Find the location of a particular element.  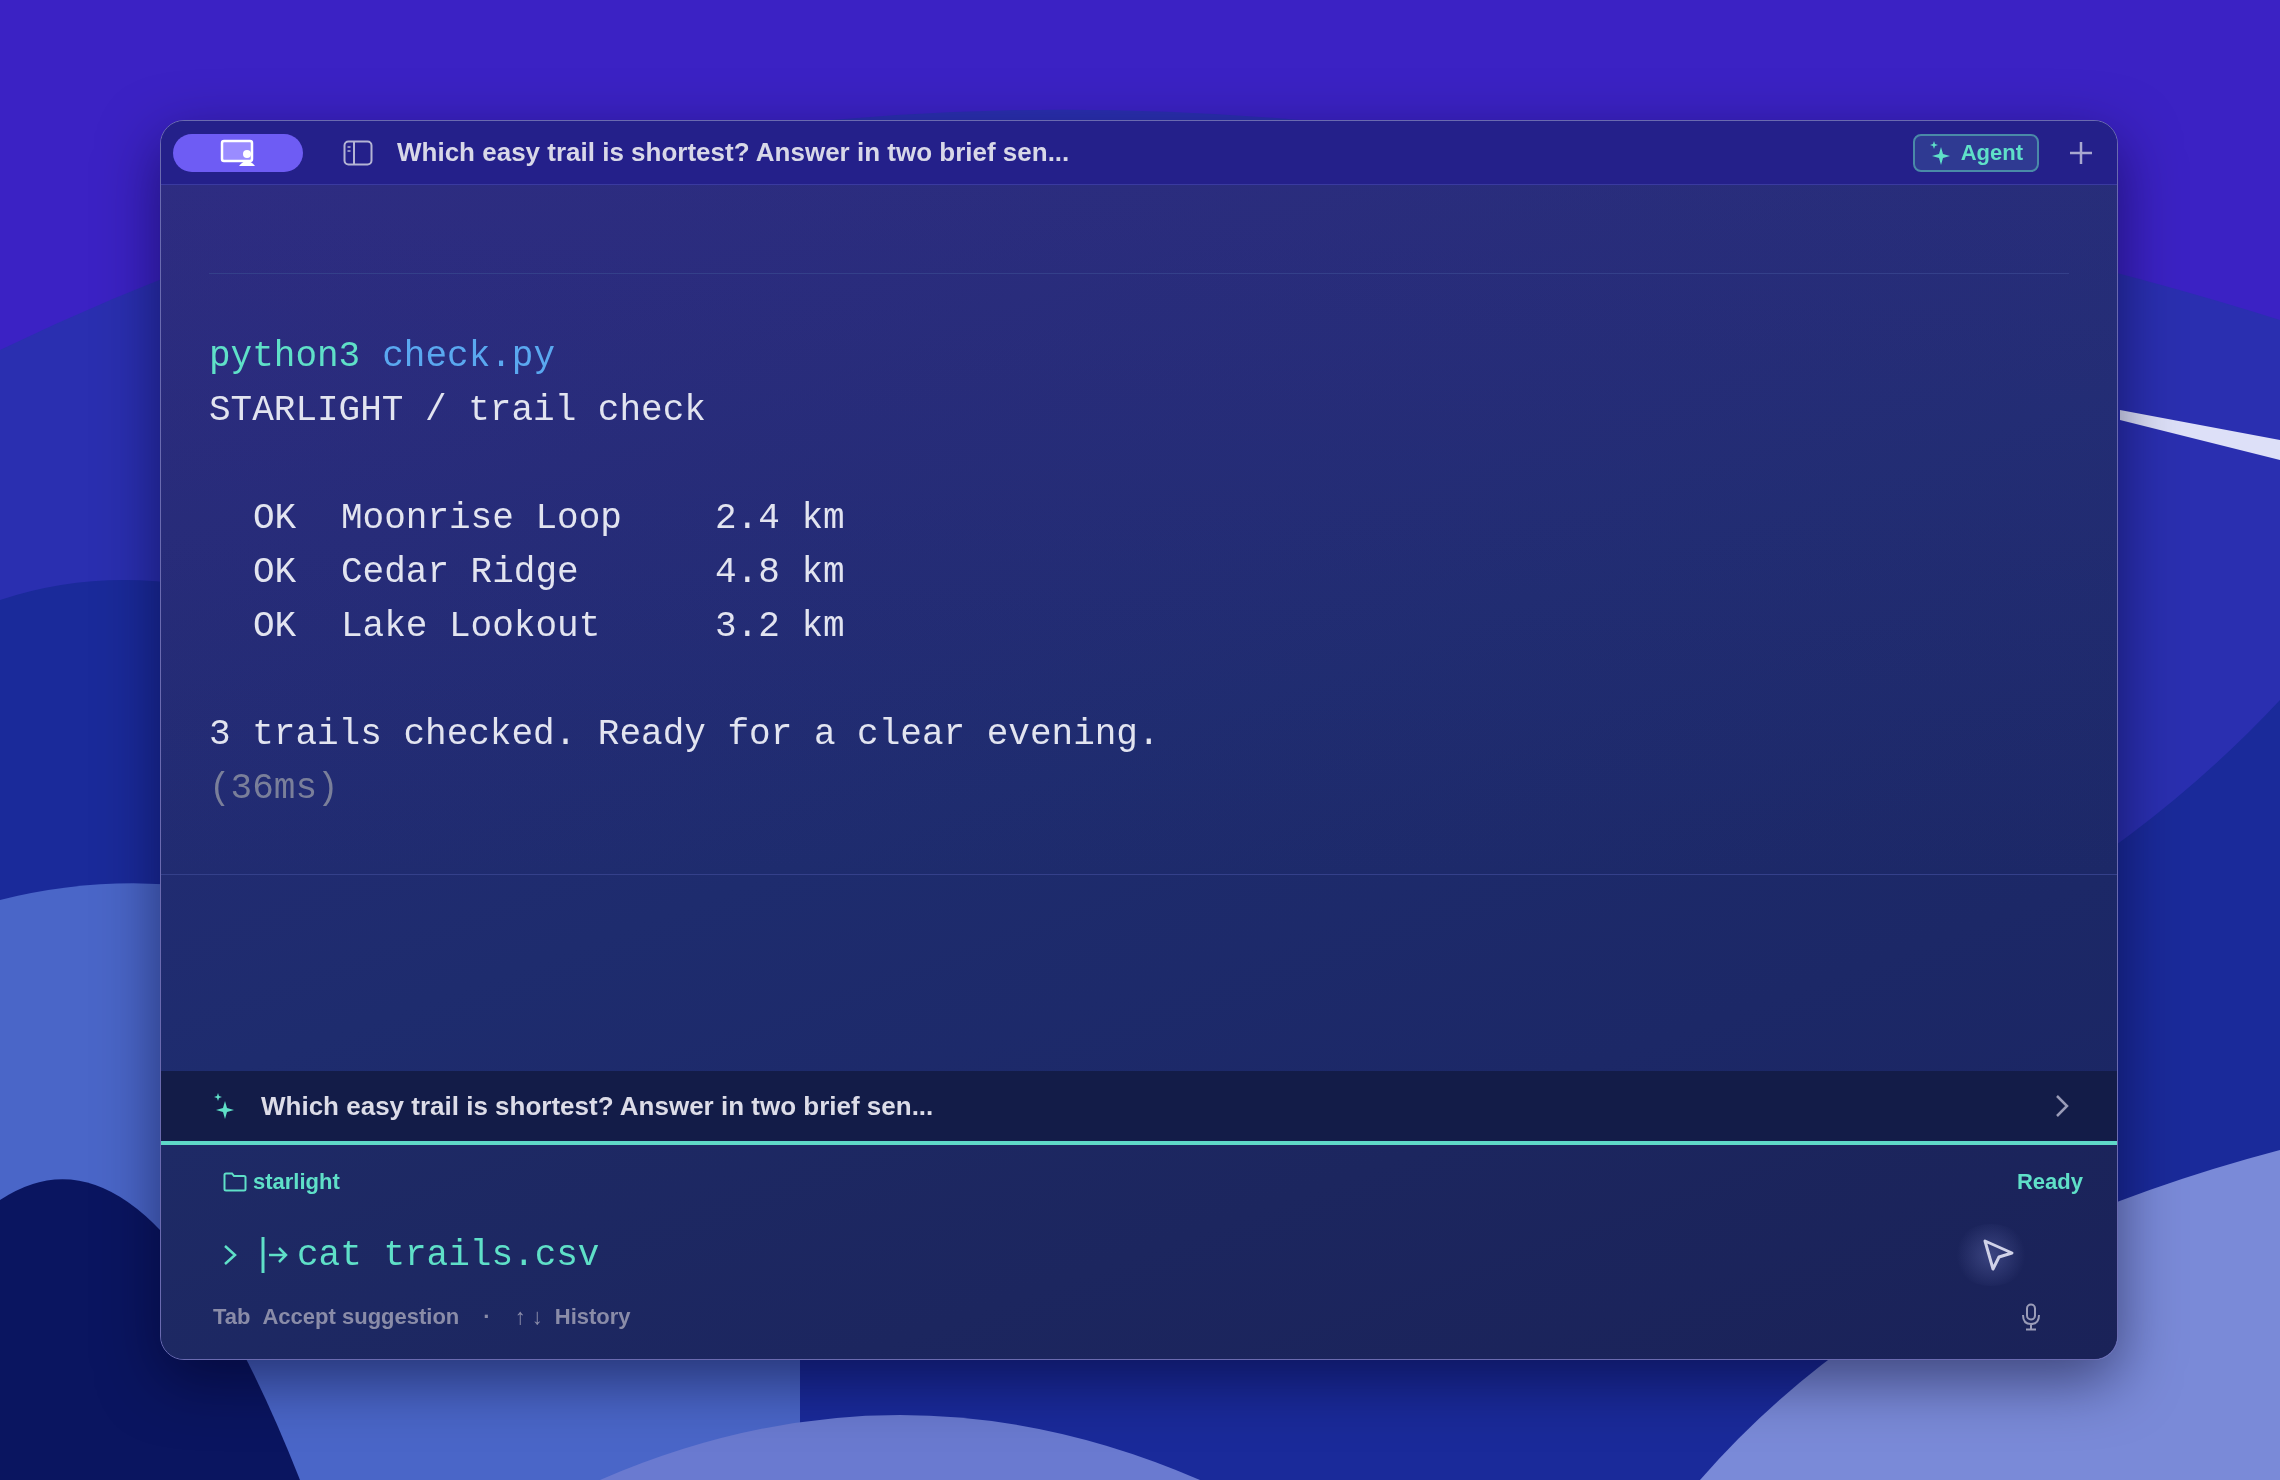

microphone-button is located at coordinates (2031, 1317).